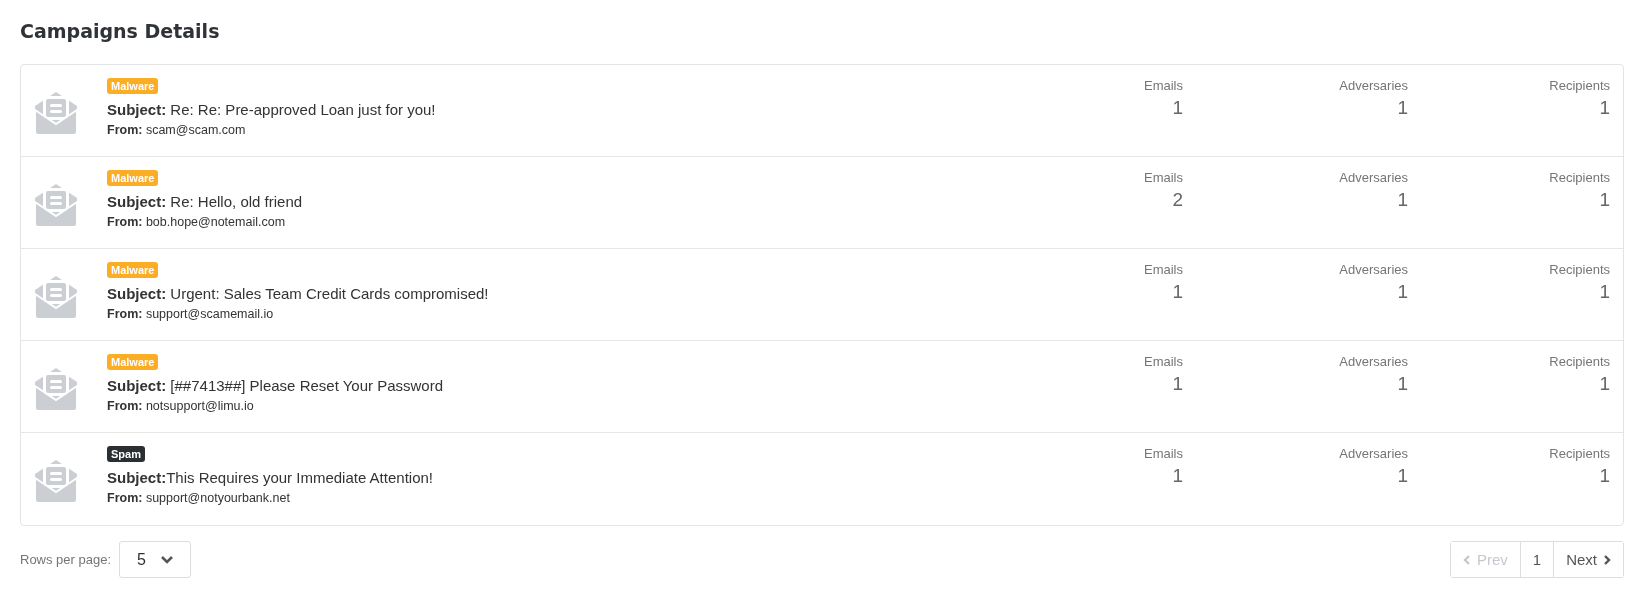 This screenshot has width=1639, height=602. What do you see at coordinates (166, 559) in the screenshot?
I see `chevron-down-icon` at bounding box center [166, 559].